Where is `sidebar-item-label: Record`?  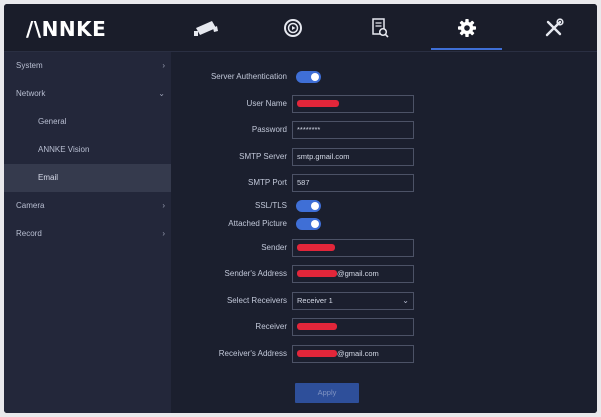 sidebar-item-label: Record is located at coordinates (29, 233).